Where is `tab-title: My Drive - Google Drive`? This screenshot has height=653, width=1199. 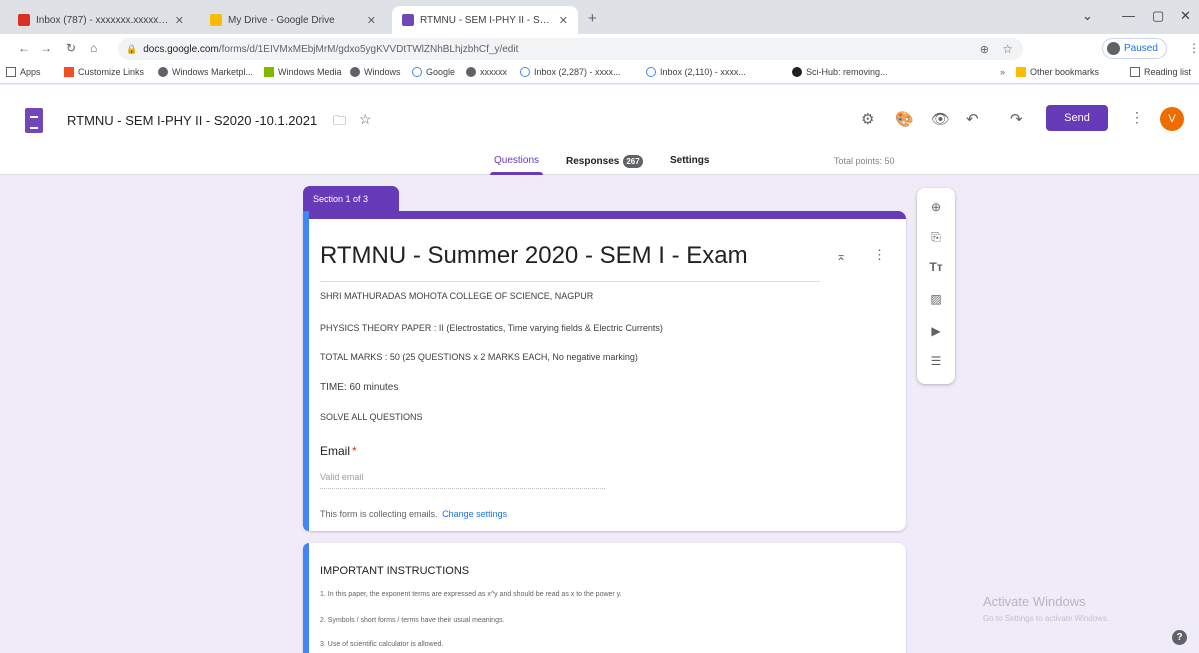 tab-title: My Drive - Google Drive is located at coordinates (281, 20).